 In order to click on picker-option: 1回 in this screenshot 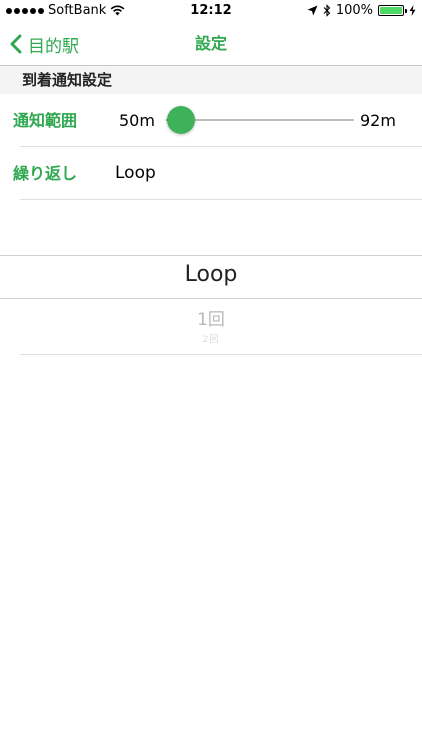, I will do `click(211, 317)`.